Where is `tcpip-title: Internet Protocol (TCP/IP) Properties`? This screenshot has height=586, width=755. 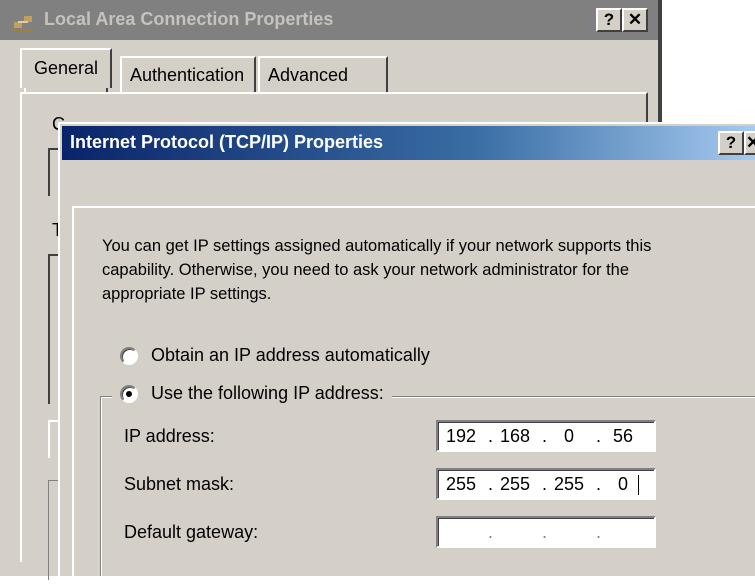 tcpip-title: Internet Protocol (TCP/IP) Properties is located at coordinates (227, 142).